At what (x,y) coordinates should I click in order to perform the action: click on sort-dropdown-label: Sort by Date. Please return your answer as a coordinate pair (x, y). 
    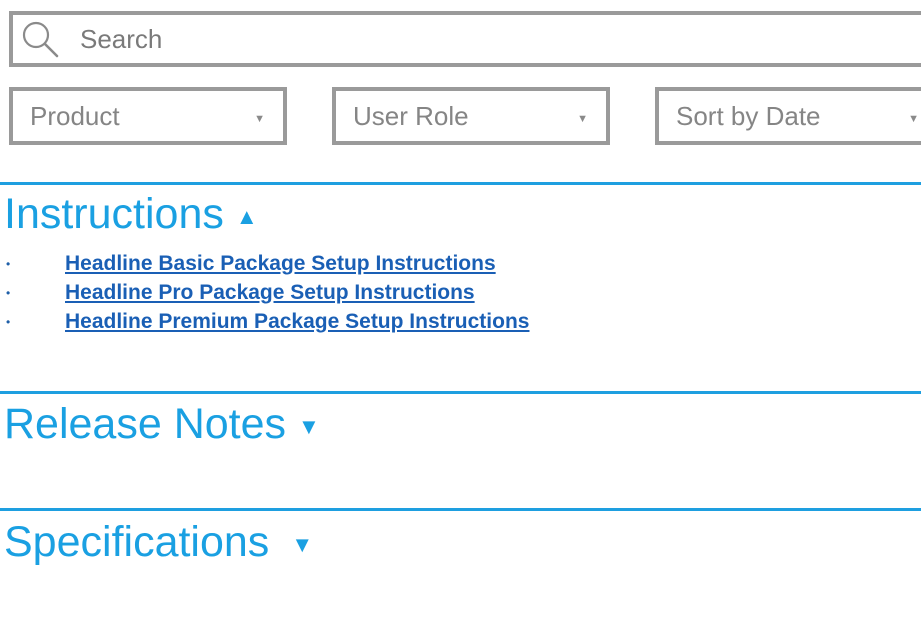
    Looking at the image, I should click on (748, 115).